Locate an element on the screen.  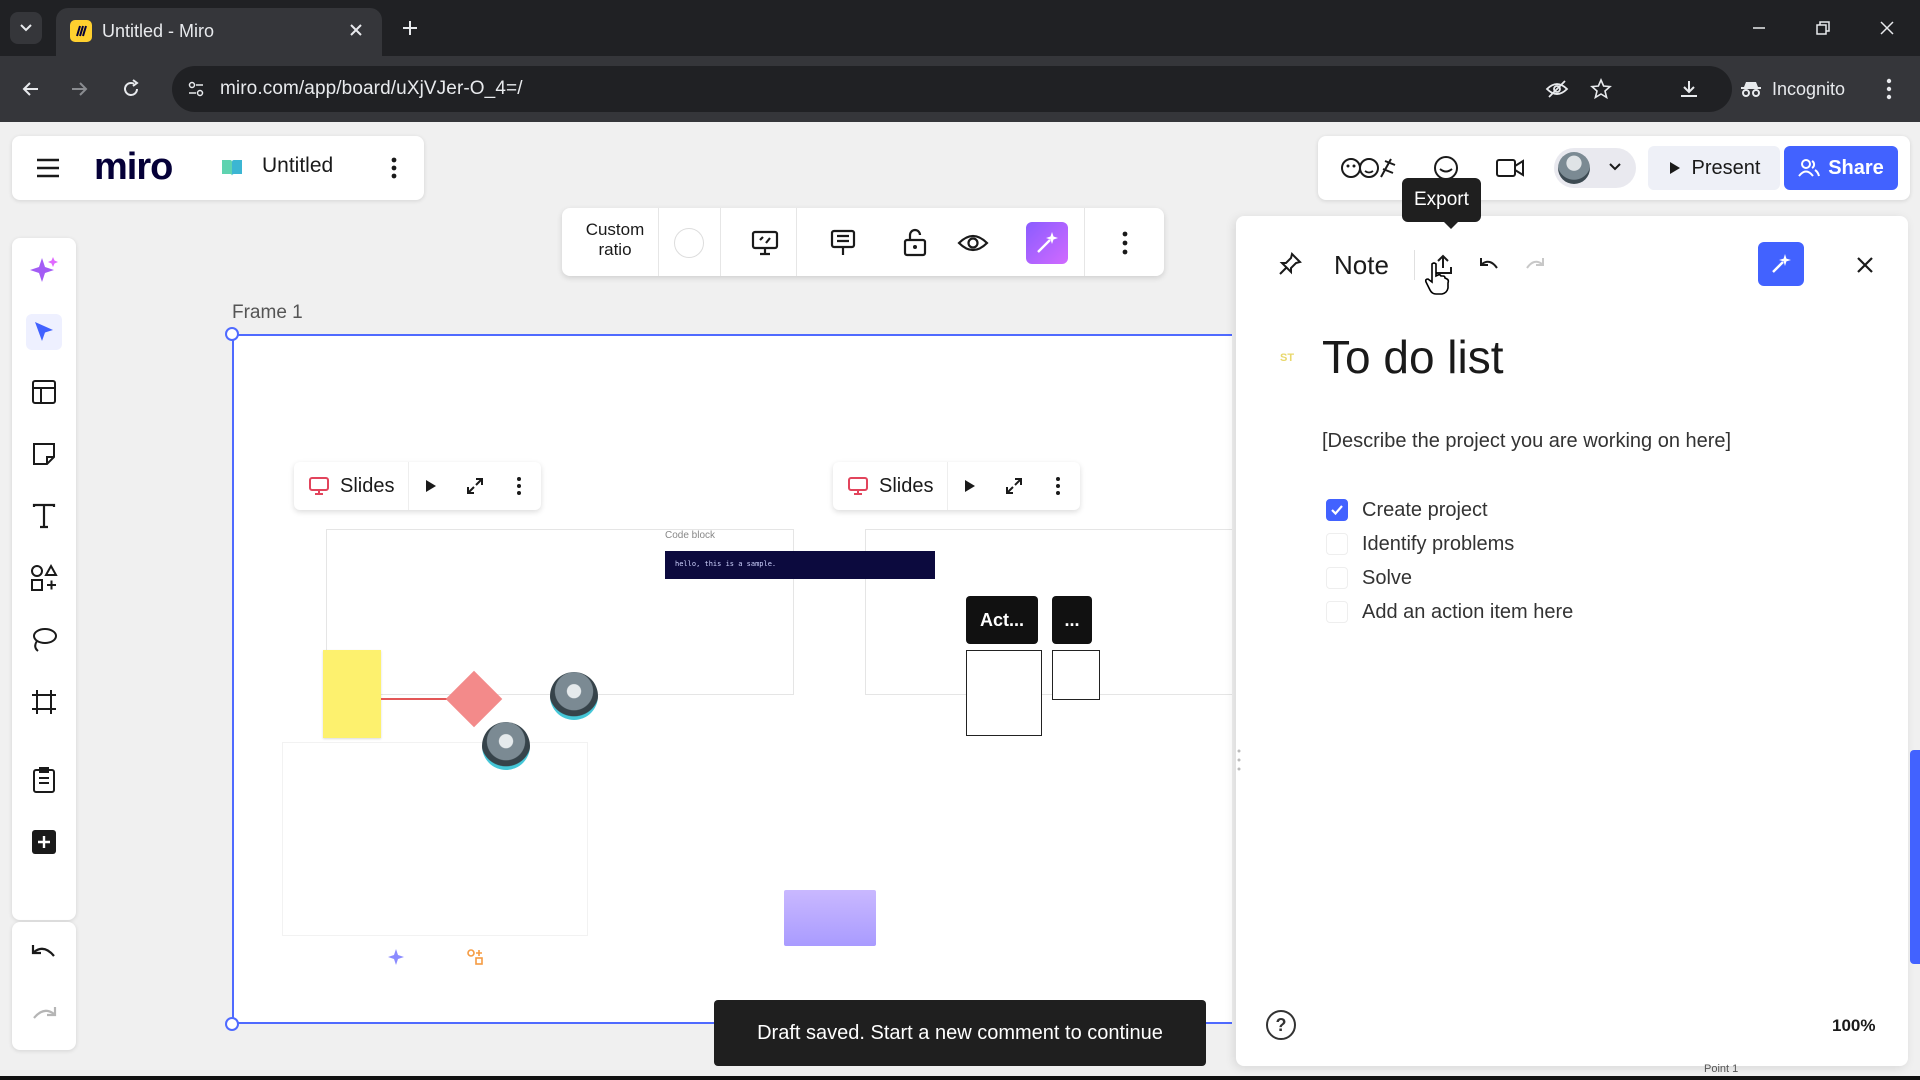
share-button: Share is located at coordinates (1841, 168).